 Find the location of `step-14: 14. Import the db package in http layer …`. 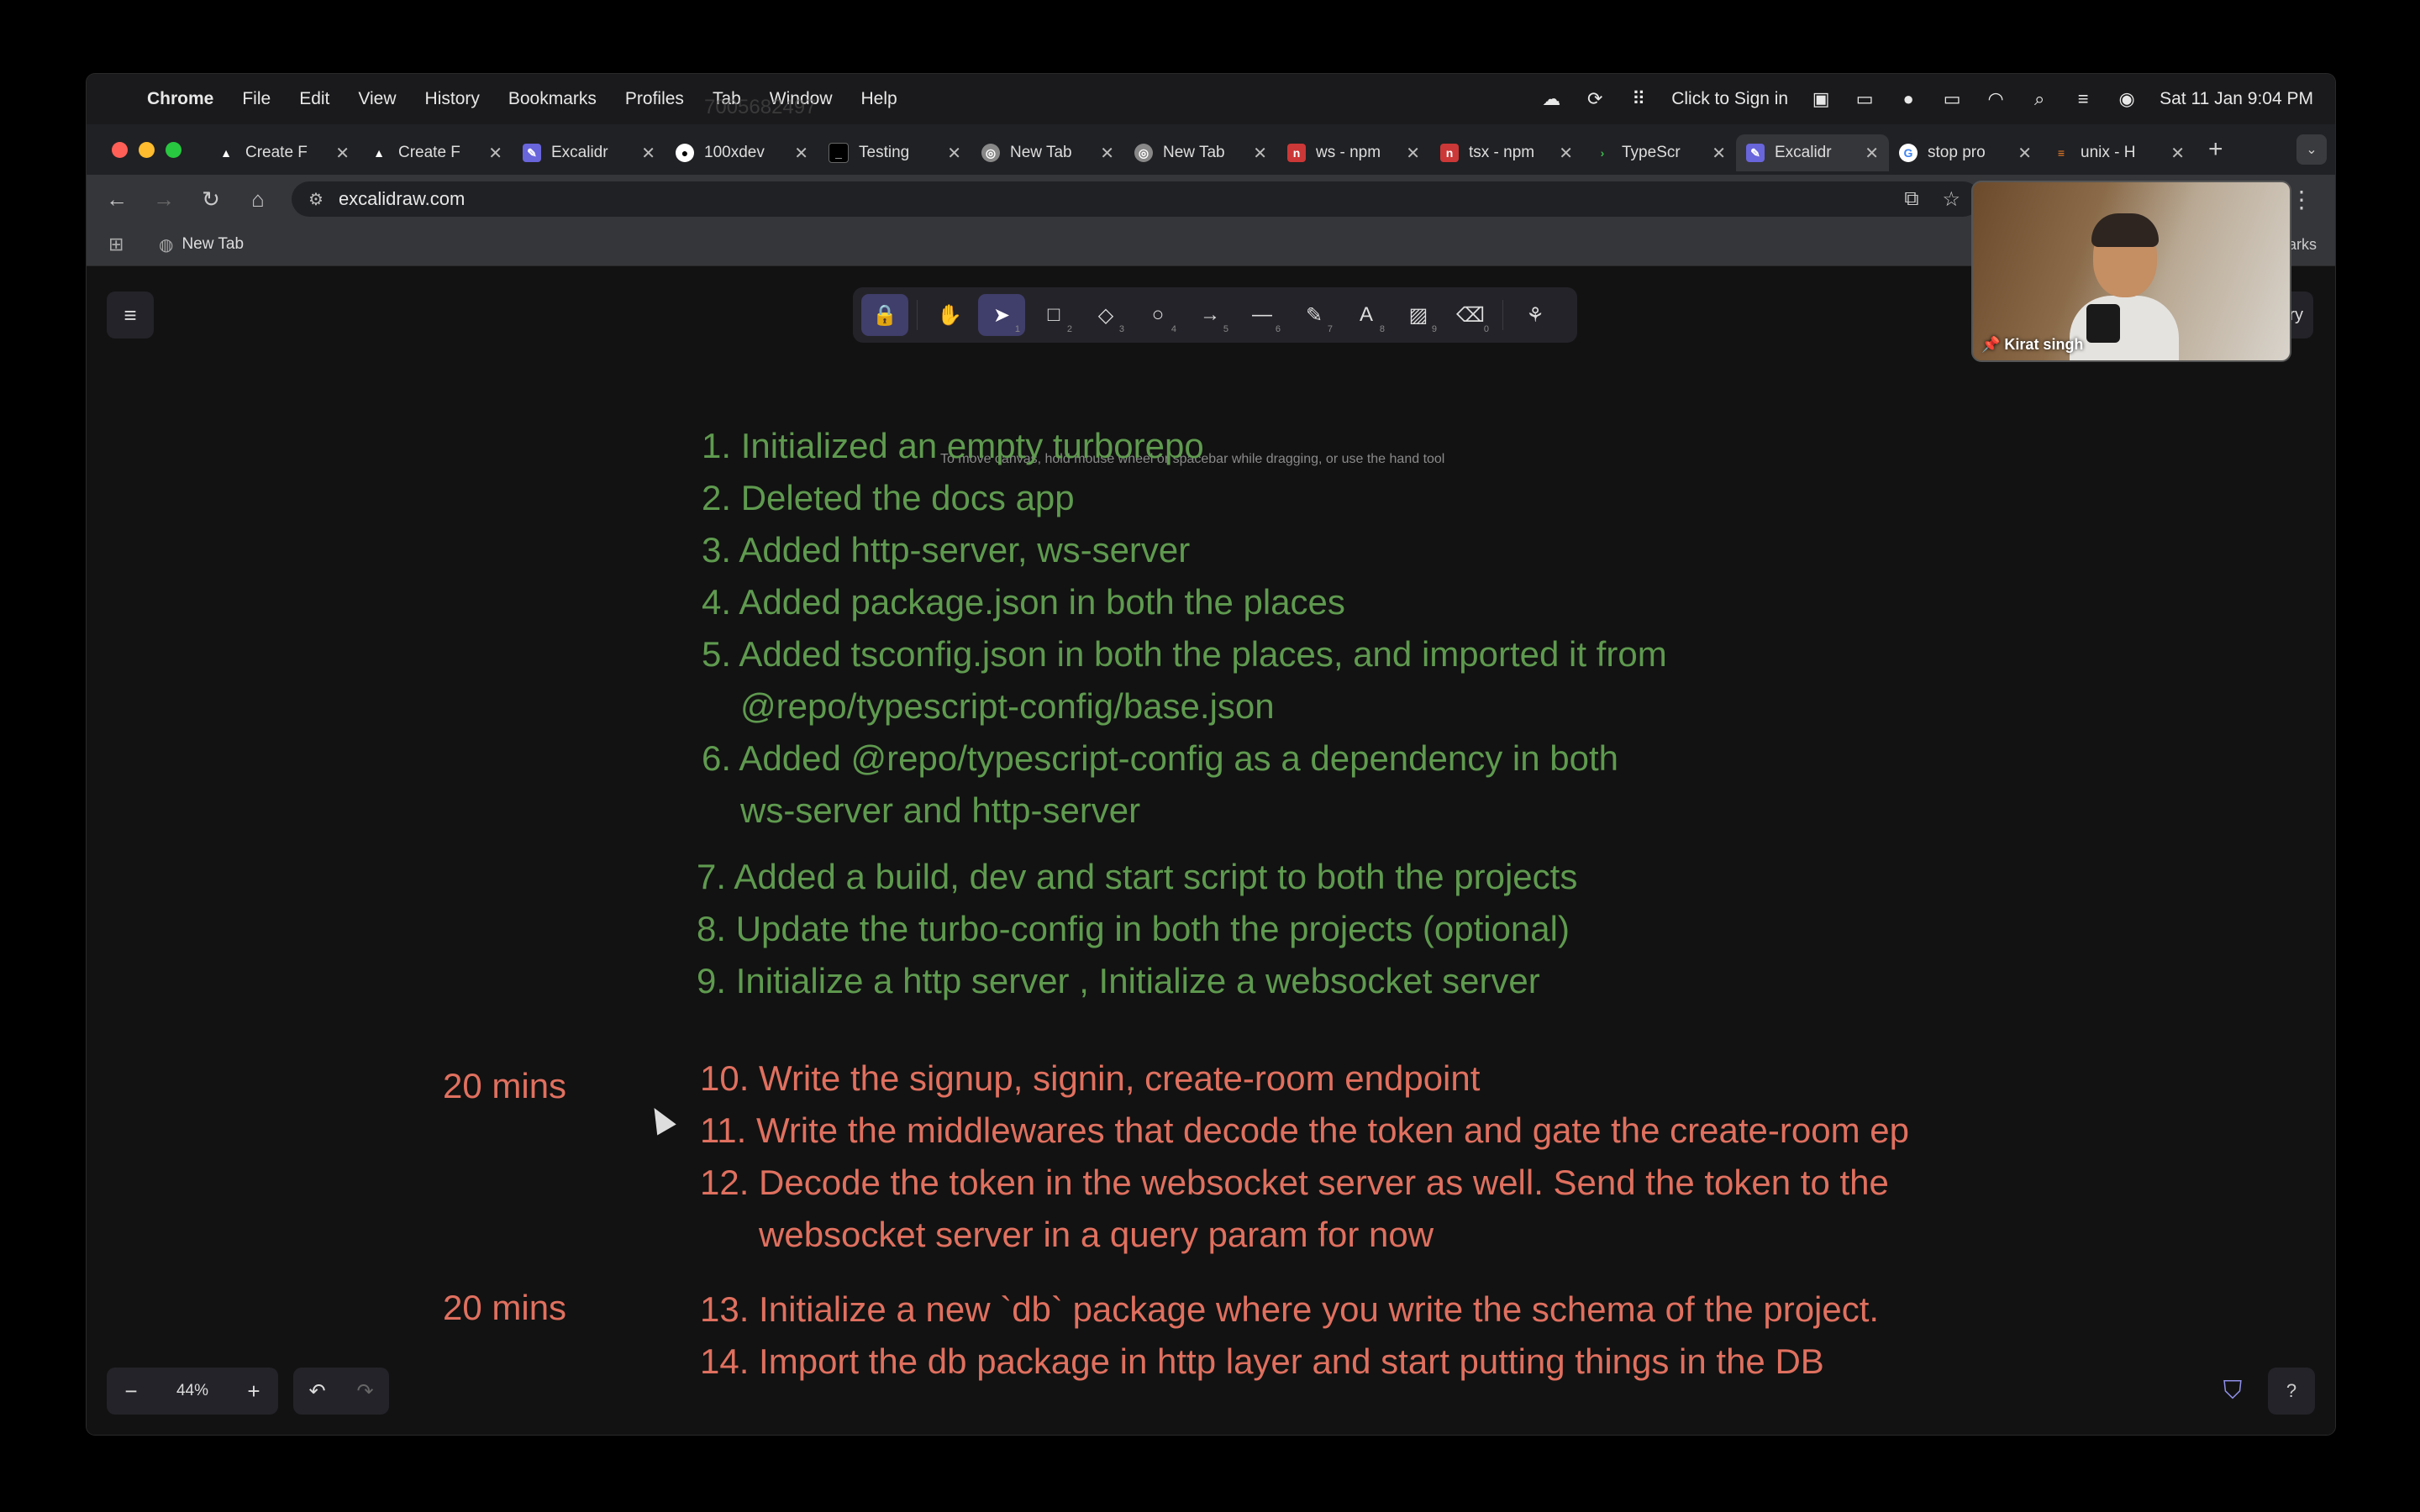

step-14: 14. Import the db package in http layer … is located at coordinates (1262, 1361).